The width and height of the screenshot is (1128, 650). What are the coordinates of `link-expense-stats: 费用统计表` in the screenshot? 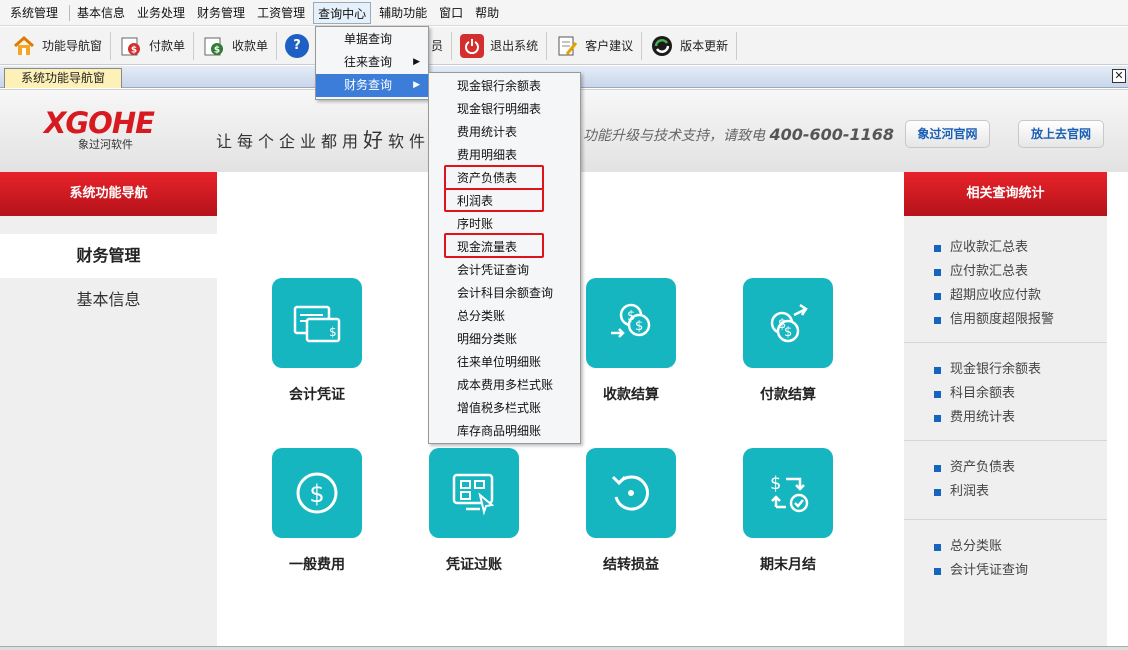 It's located at (1020, 418).